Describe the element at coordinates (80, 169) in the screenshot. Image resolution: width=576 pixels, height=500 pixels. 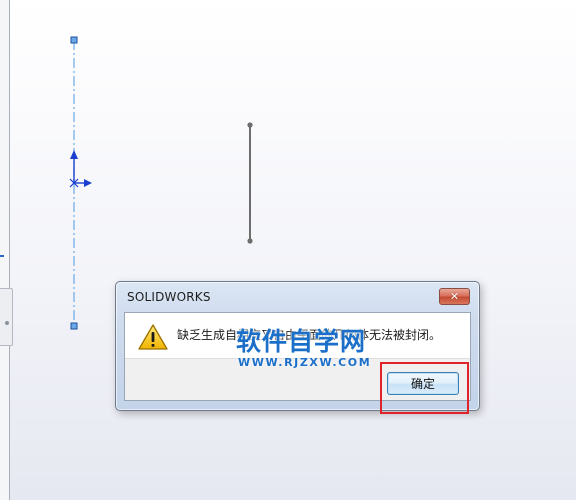
I see `origin-icon` at that location.